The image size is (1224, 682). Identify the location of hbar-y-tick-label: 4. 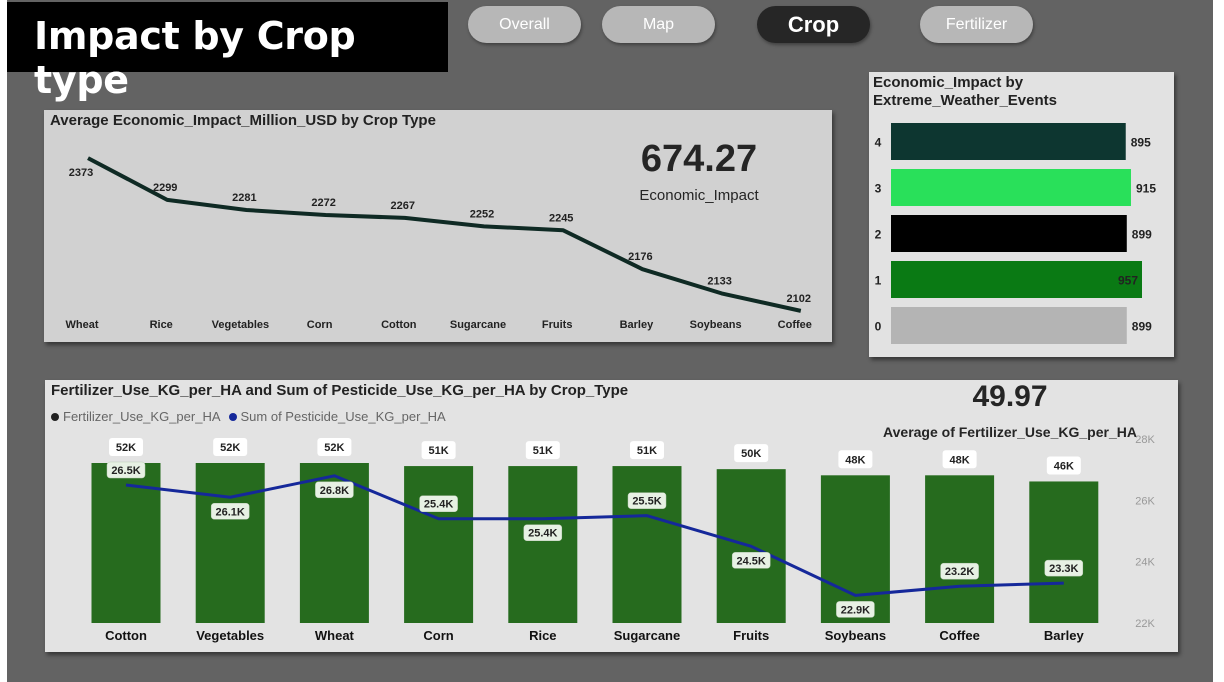
(878, 143).